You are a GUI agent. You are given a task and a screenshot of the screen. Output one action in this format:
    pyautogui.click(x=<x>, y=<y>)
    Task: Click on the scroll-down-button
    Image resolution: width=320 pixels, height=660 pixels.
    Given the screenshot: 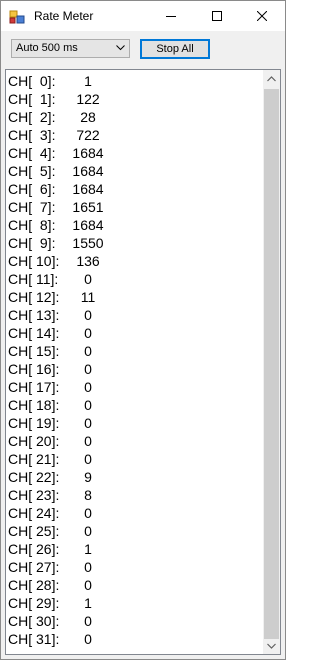 What is the action you would take?
    pyautogui.click(x=271, y=645)
    